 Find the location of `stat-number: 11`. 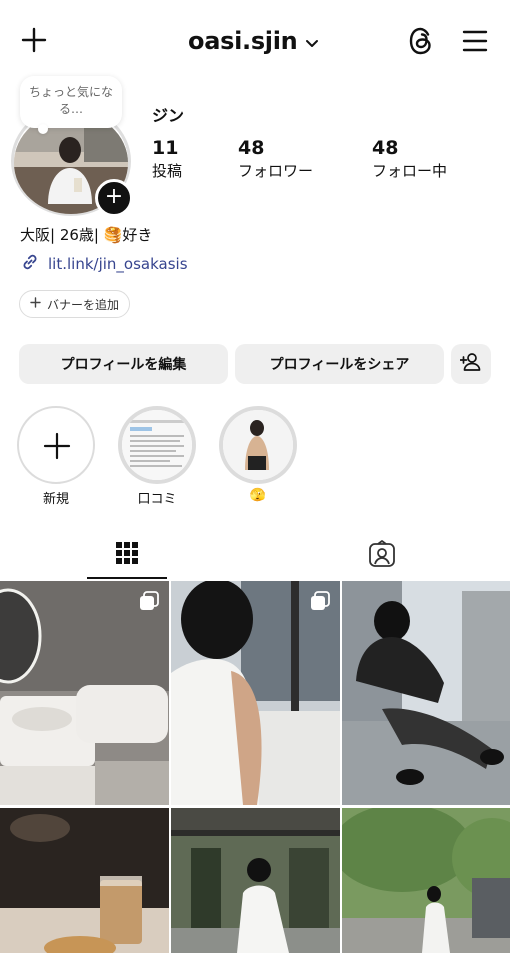

stat-number: 11 is located at coordinates (165, 148).